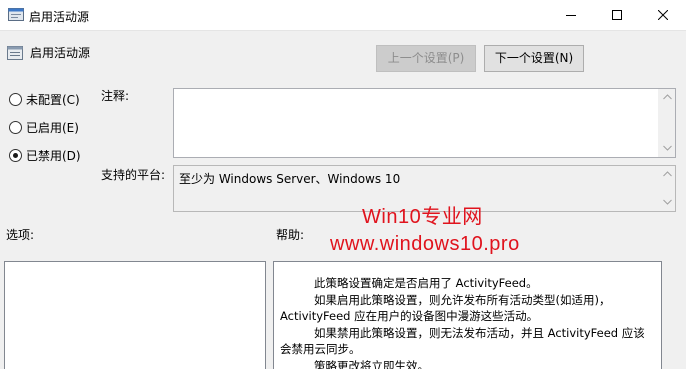 The image size is (686, 369). What do you see at coordinates (343, 15) in the screenshot?
I see `title-bar: 启用活动源` at bounding box center [343, 15].